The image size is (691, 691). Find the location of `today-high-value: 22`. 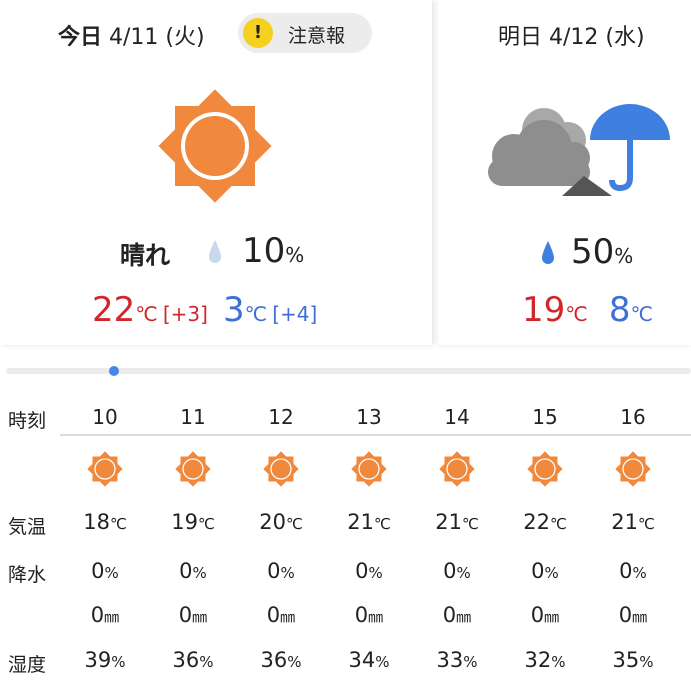

today-high-value: 22 is located at coordinates (114, 310).